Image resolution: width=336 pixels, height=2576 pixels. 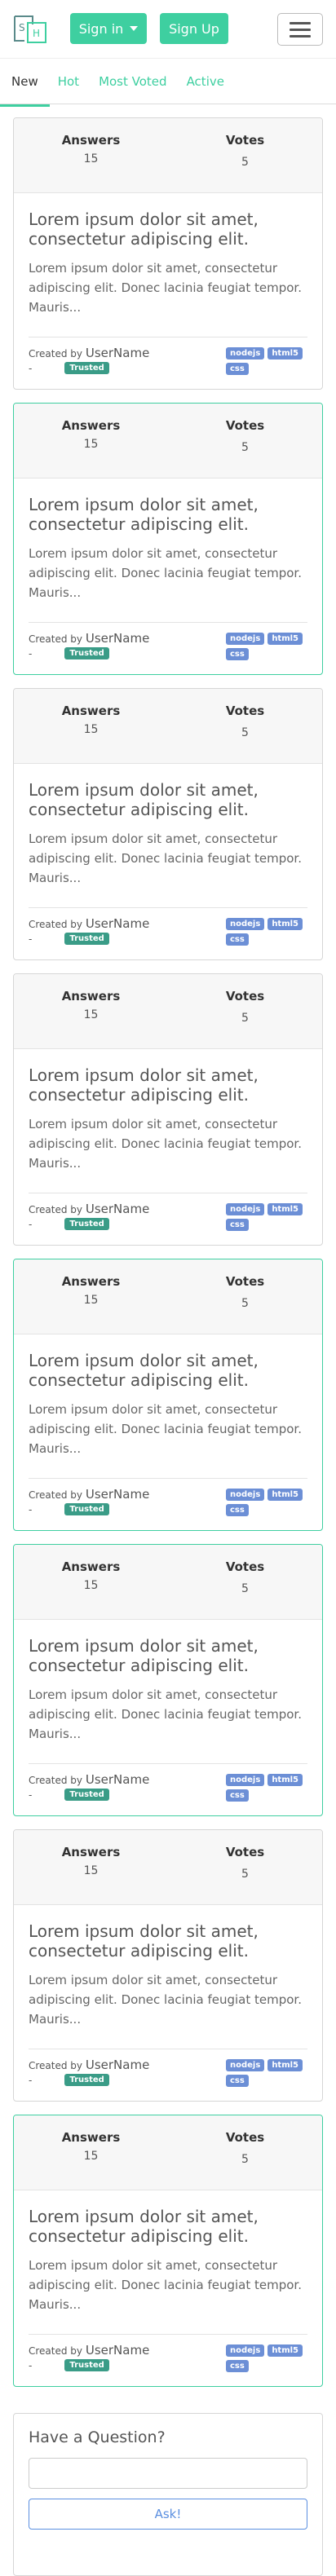 I want to click on logo-icon: S H, so click(x=30, y=28).